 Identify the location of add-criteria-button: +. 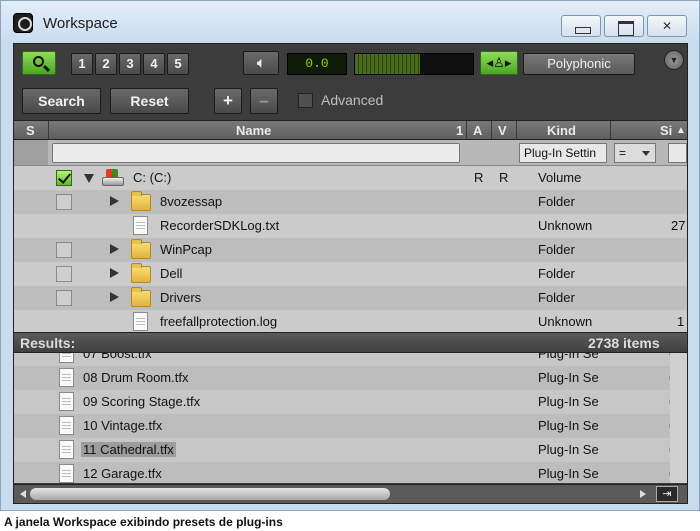
(228, 101).